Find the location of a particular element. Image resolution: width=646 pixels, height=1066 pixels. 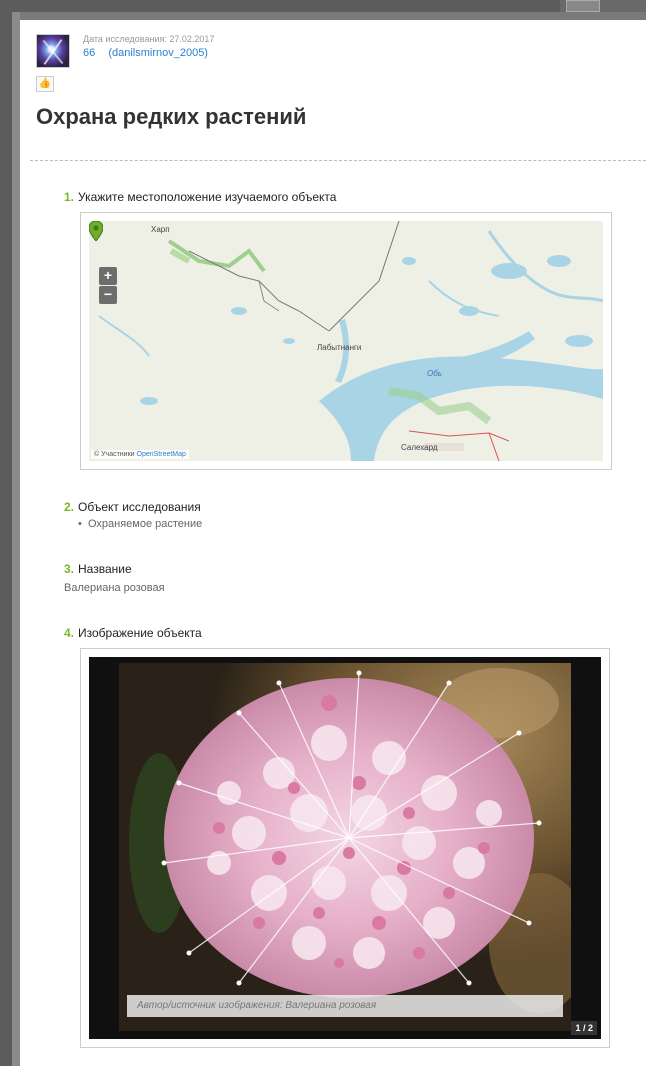

window-frame-top is located at coordinates (323, 6).